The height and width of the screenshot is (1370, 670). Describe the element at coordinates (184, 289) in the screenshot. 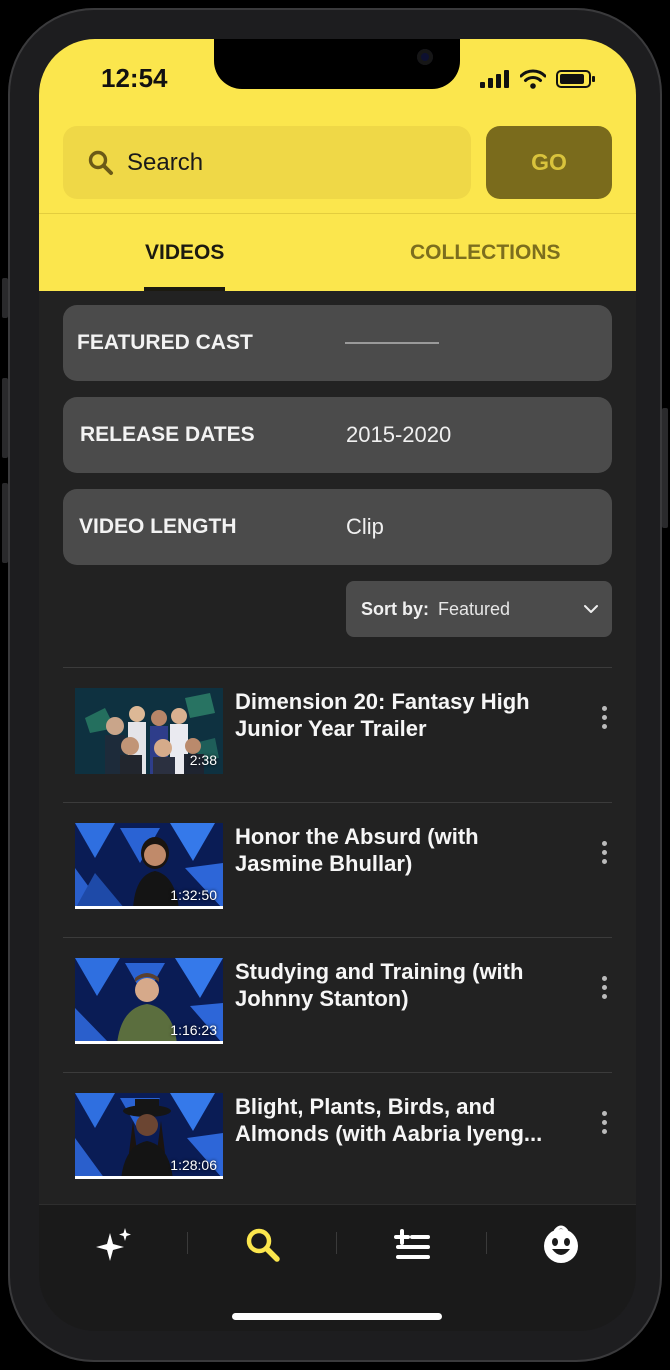

I see `active-tab-indicator` at that location.